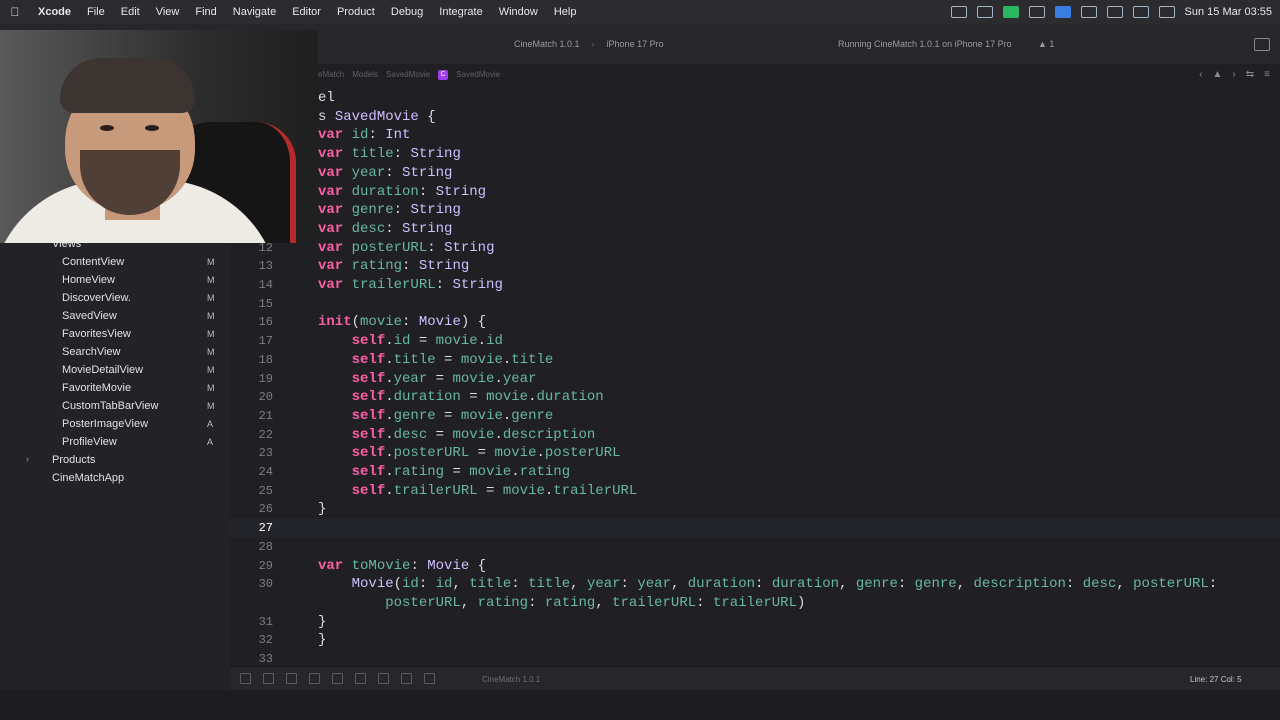 The image size is (1280, 720). I want to click on nav-group-products: › Products, so click(115, 461).